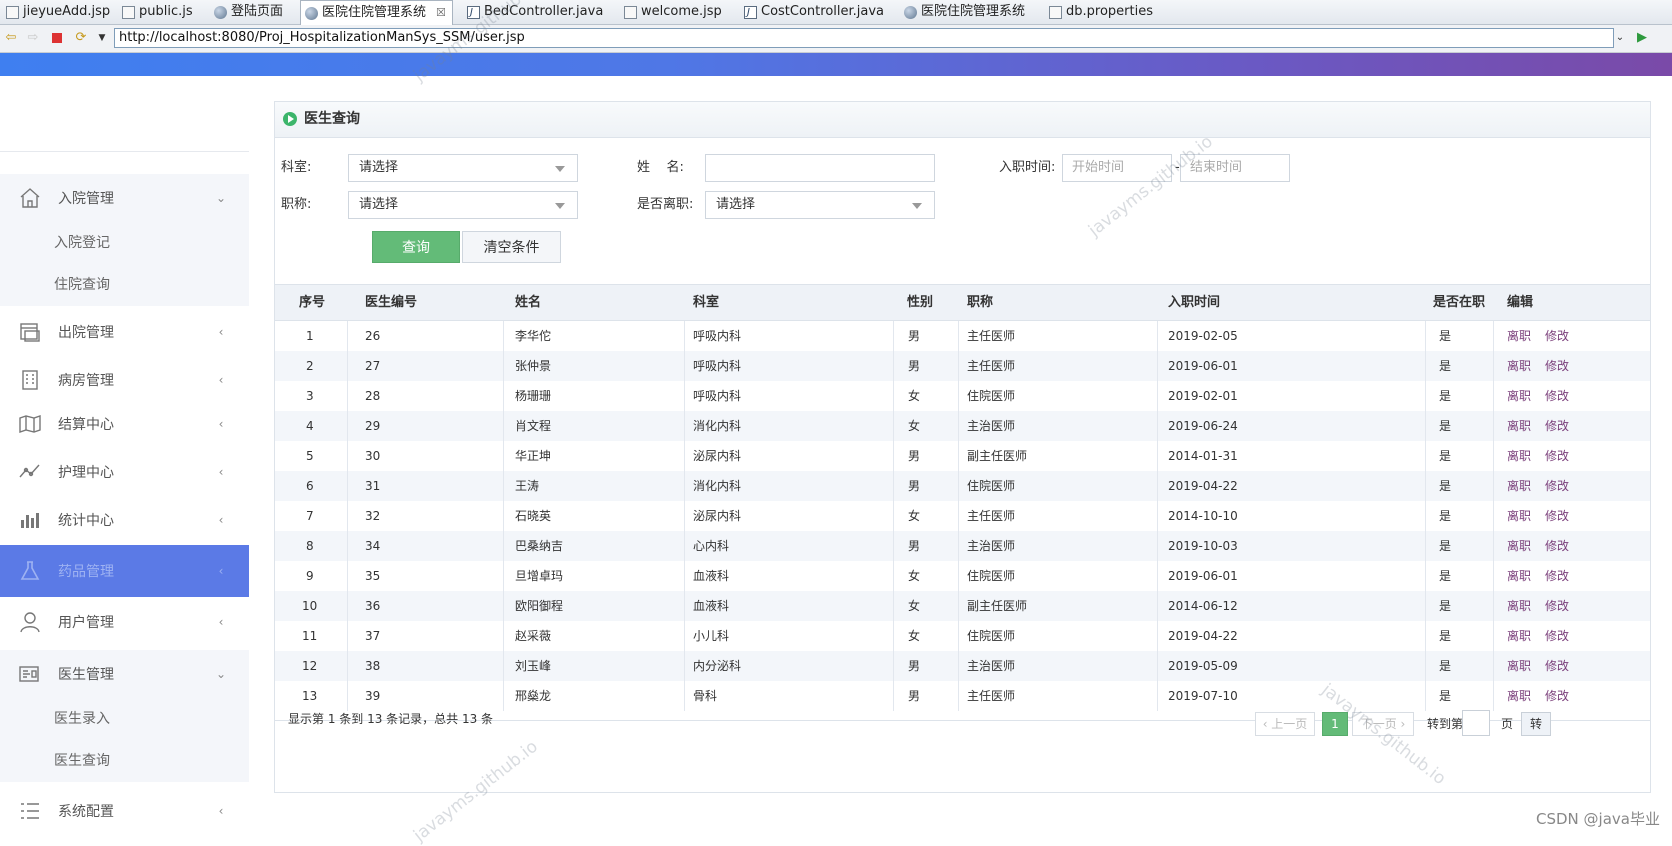 The height and width of the screenshot is (846, 1672). What do you see at coordinates (1476, 723) in the screenshot?
I see `goto-page-input` at bounding box center [1476, 723].